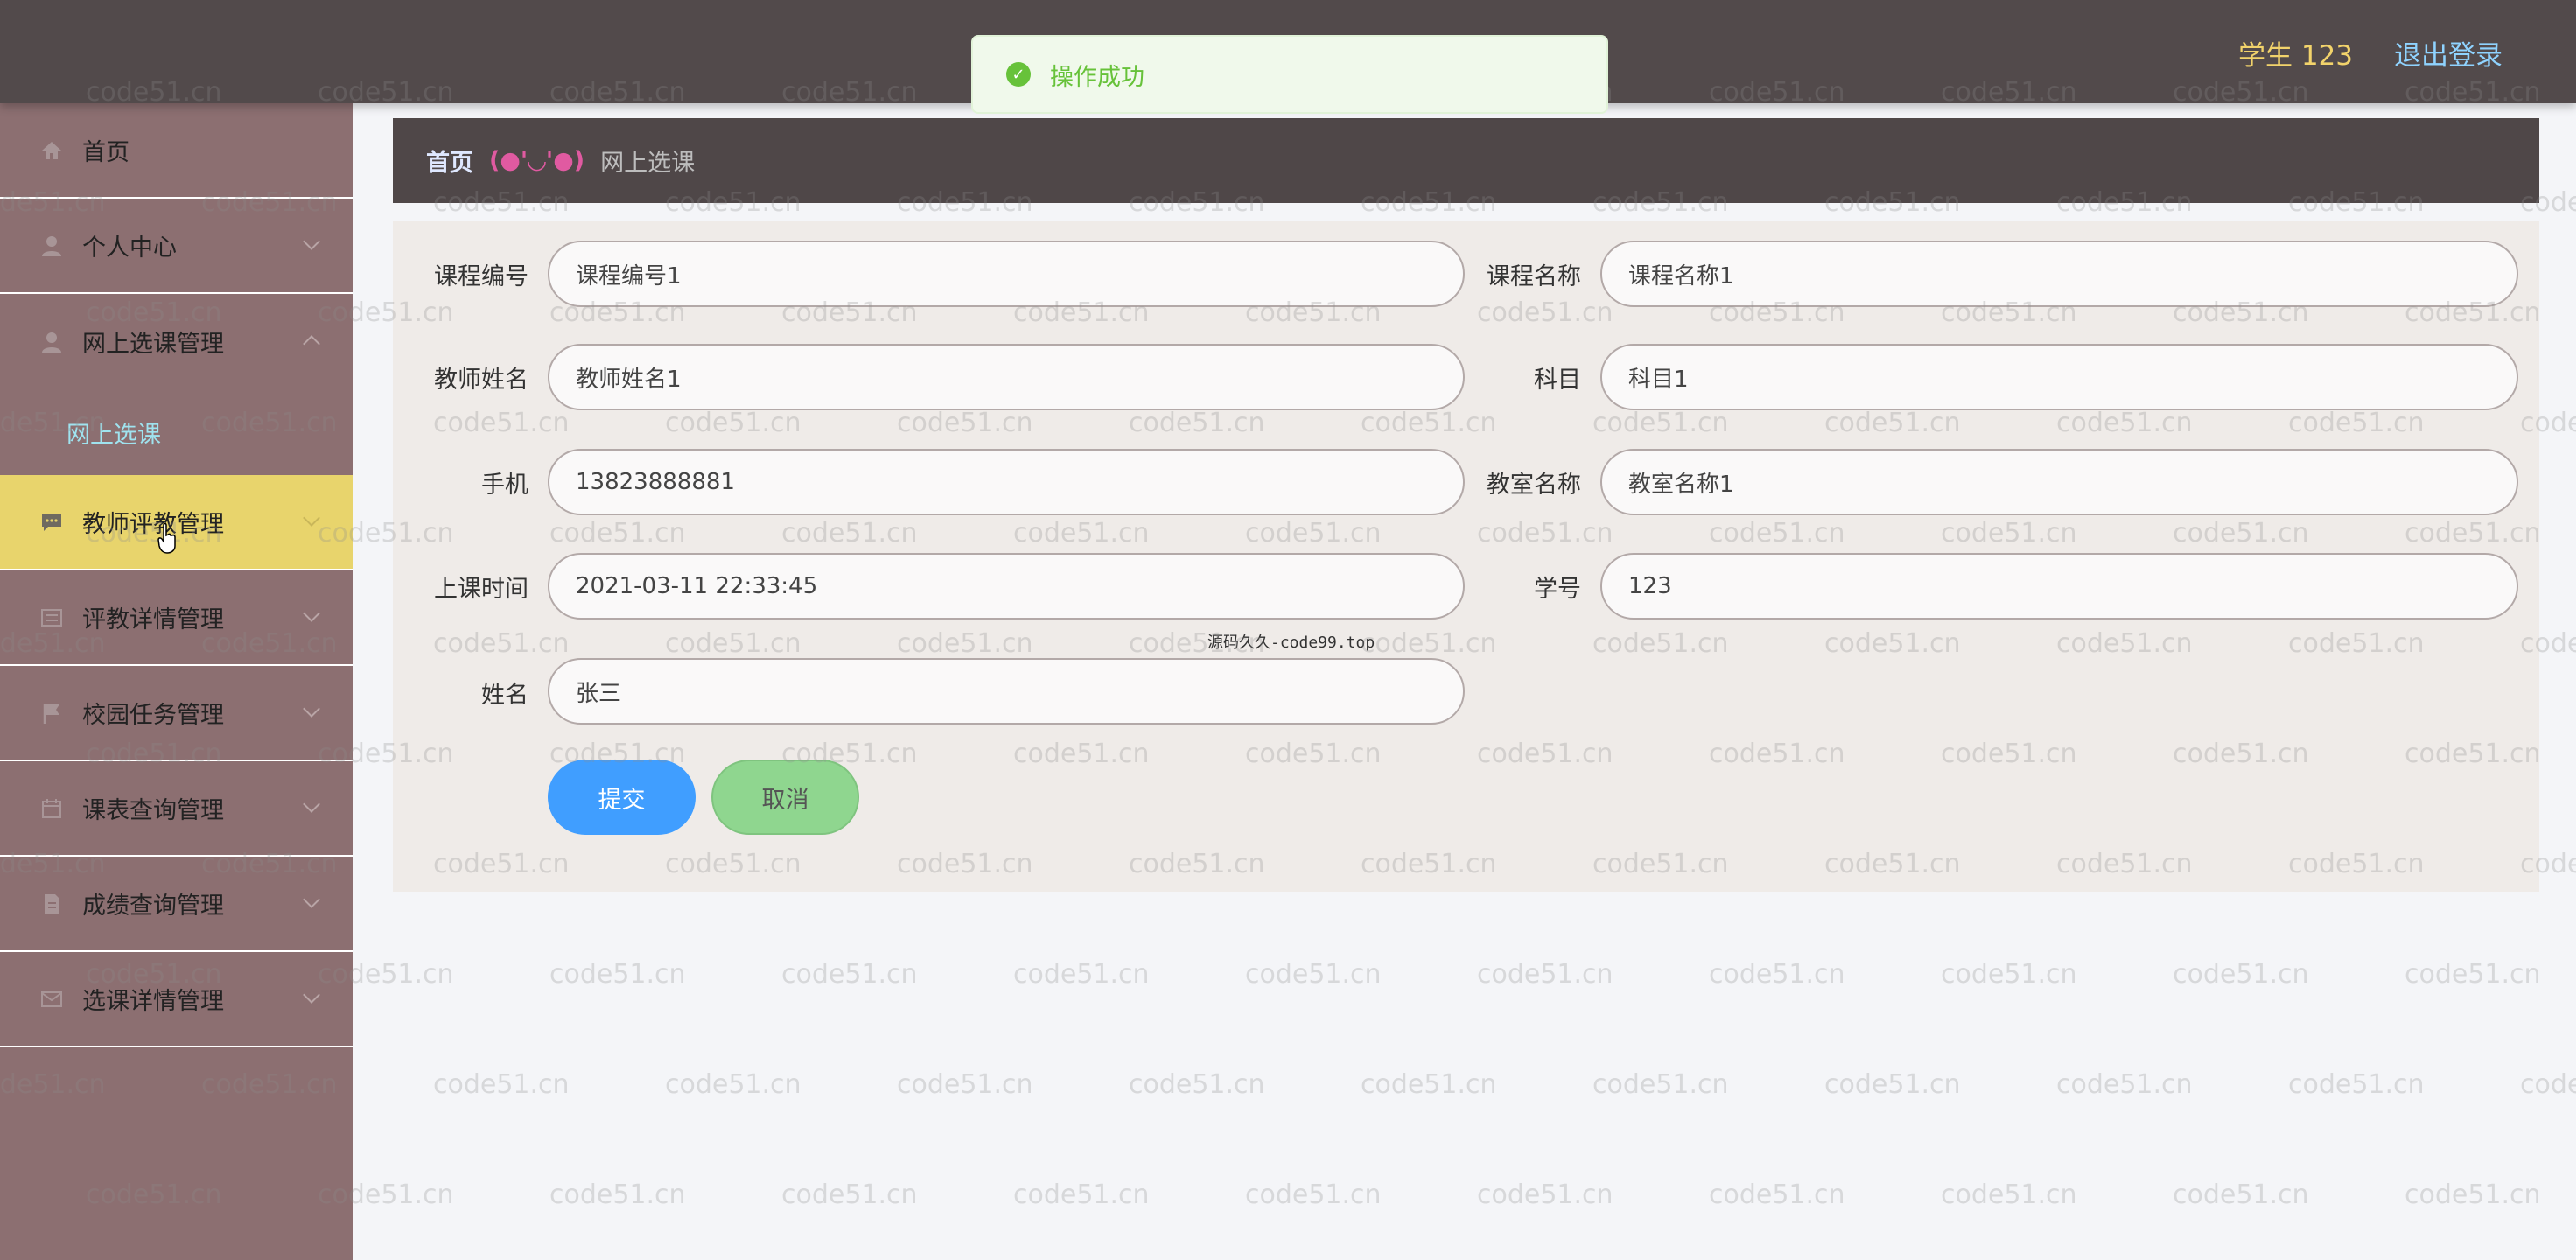 Image resolution: width=2576 pixels, height=1260 pixels. I want to click on logout-link: 退出登录, so click(2448, 53).